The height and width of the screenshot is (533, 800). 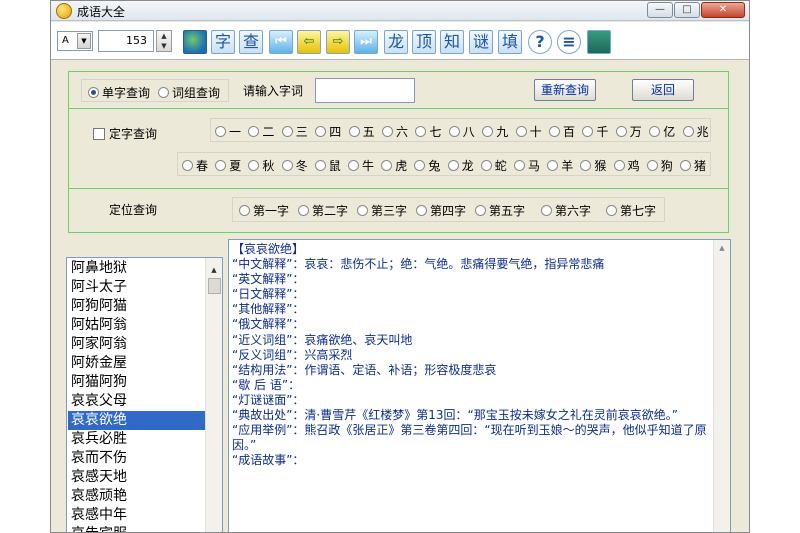 What do you see at coordinates (569, 42) in the screenshot?
I see `menu-button: ≡` at bounding box center [569, 42].